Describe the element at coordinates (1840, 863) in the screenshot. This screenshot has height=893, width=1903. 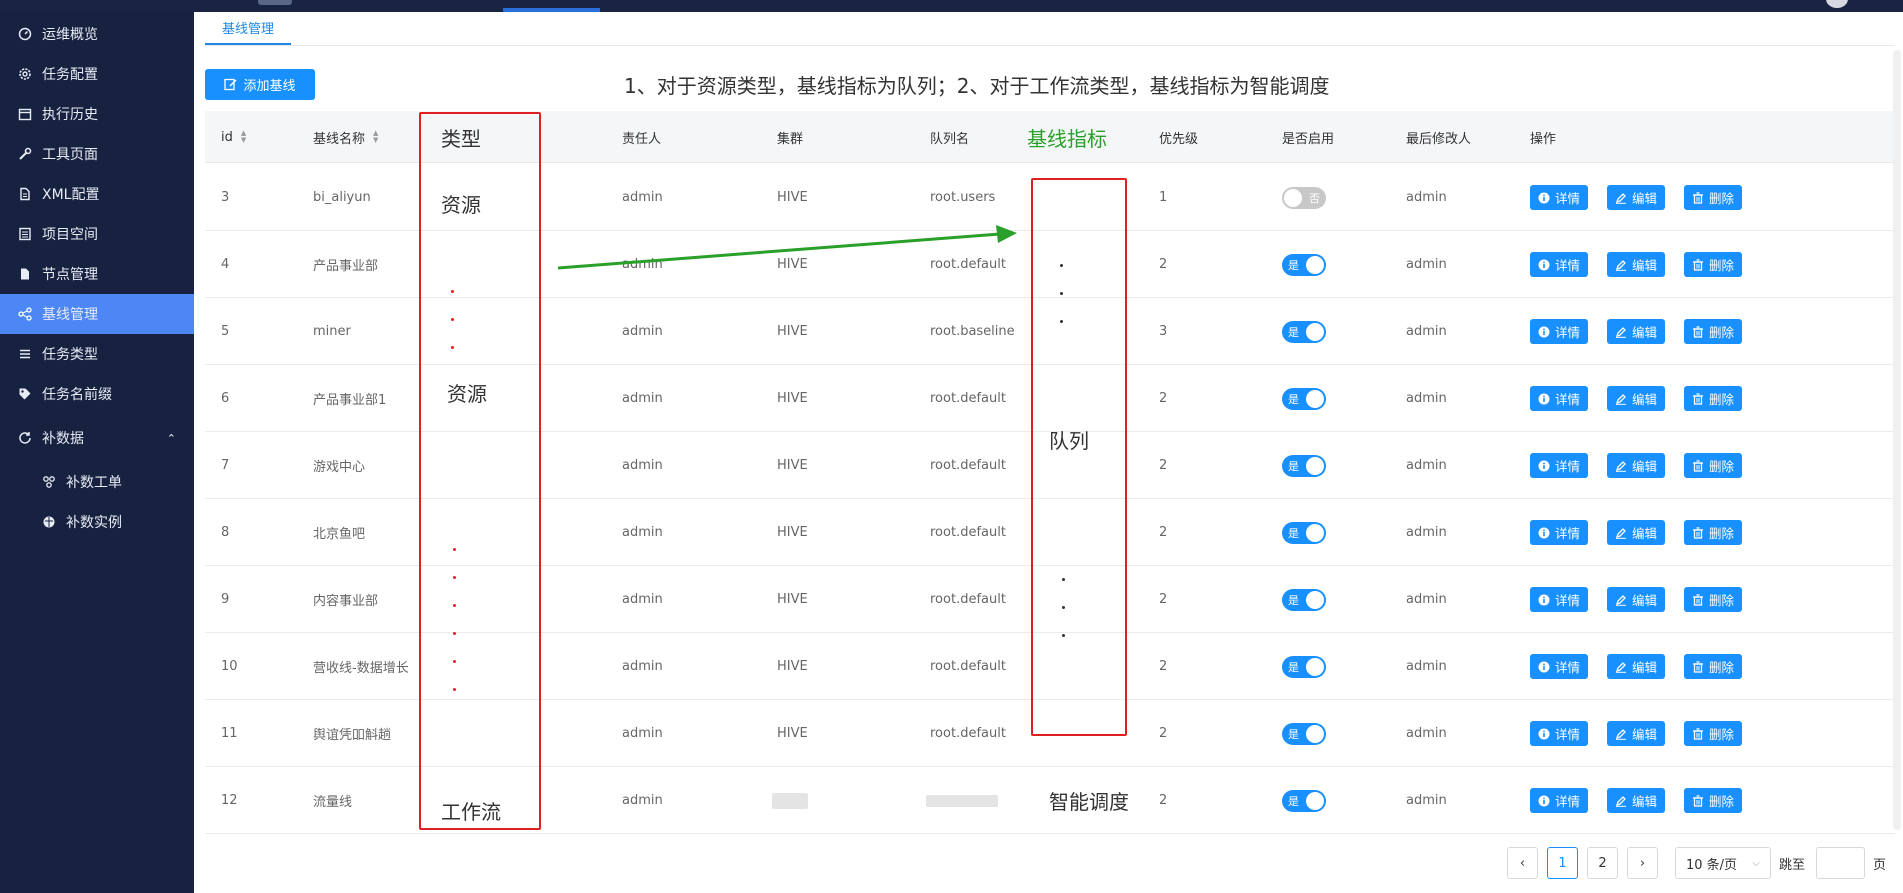
I see `jump-page-input` at that location.